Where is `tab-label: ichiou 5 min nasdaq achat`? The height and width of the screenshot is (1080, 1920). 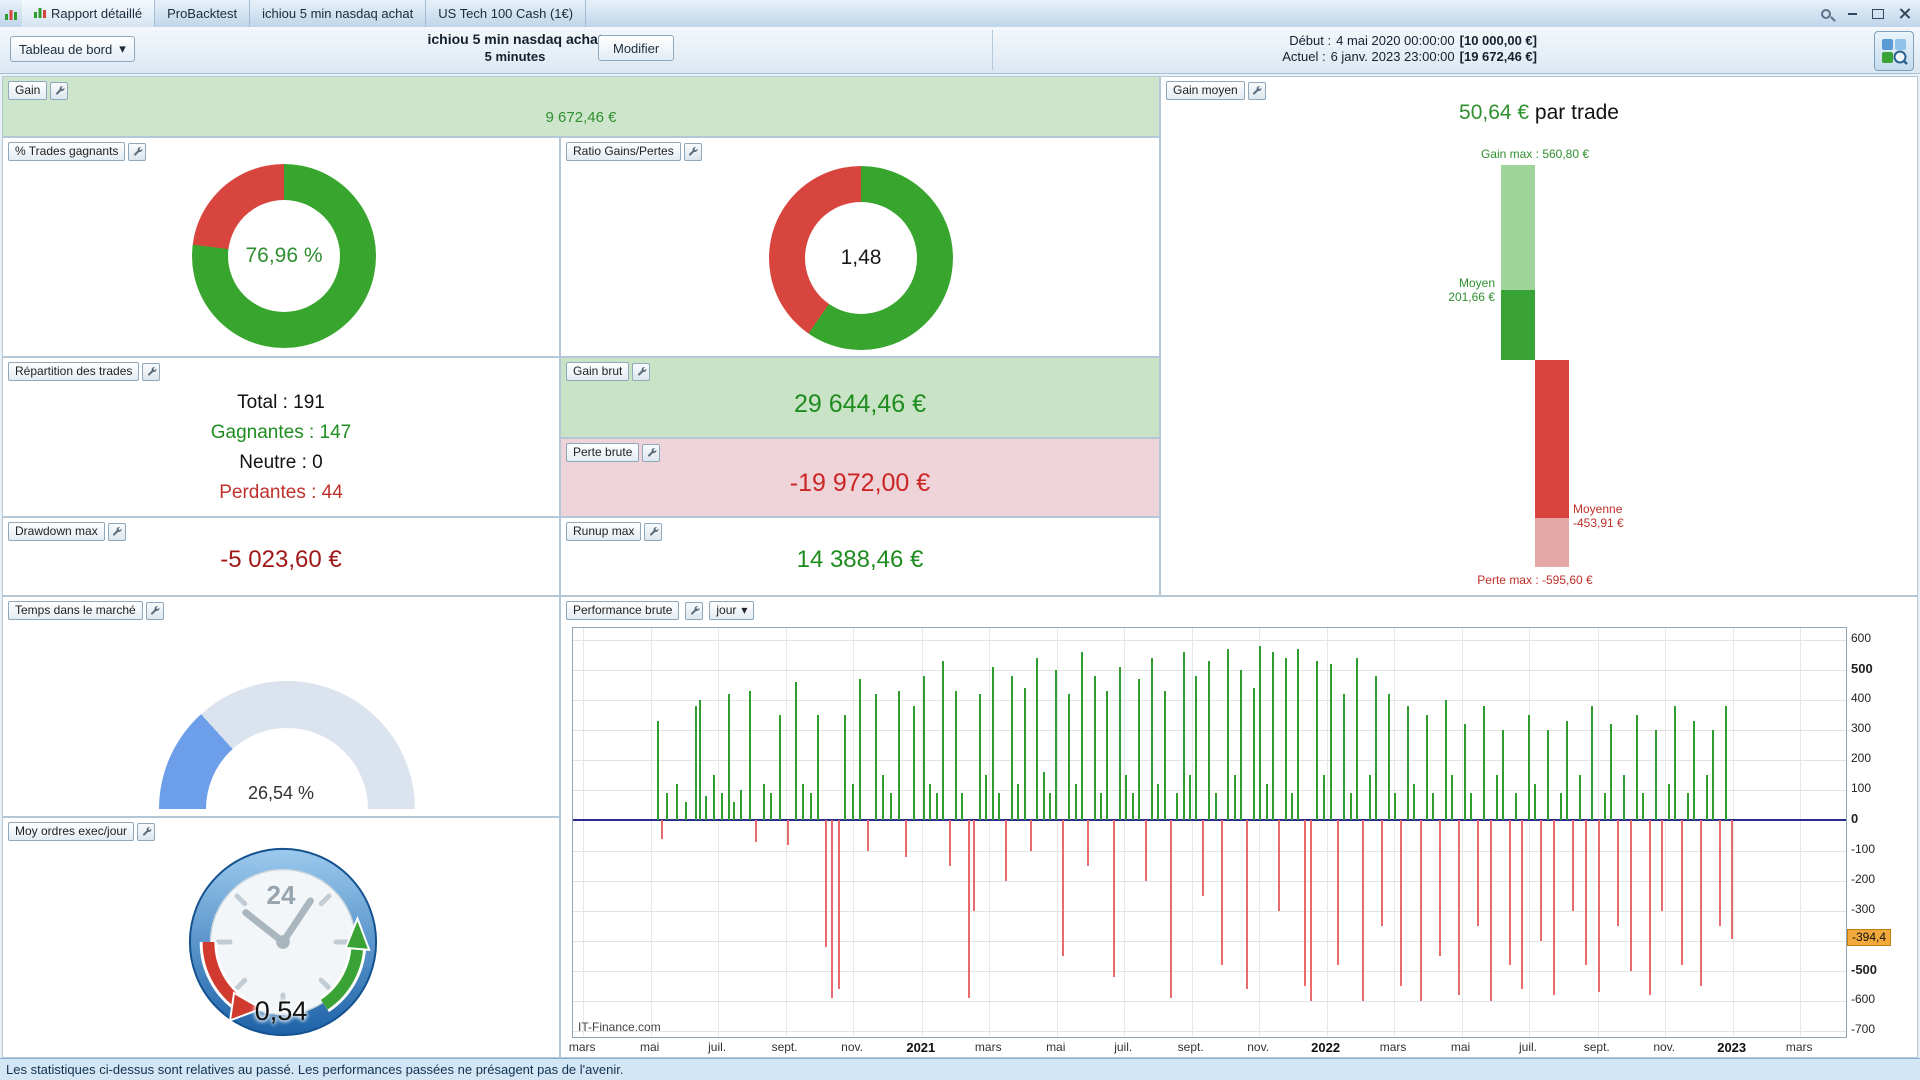
tab-label: ichiou 5 min nasdaq achat is located at coordinates (338, 13).